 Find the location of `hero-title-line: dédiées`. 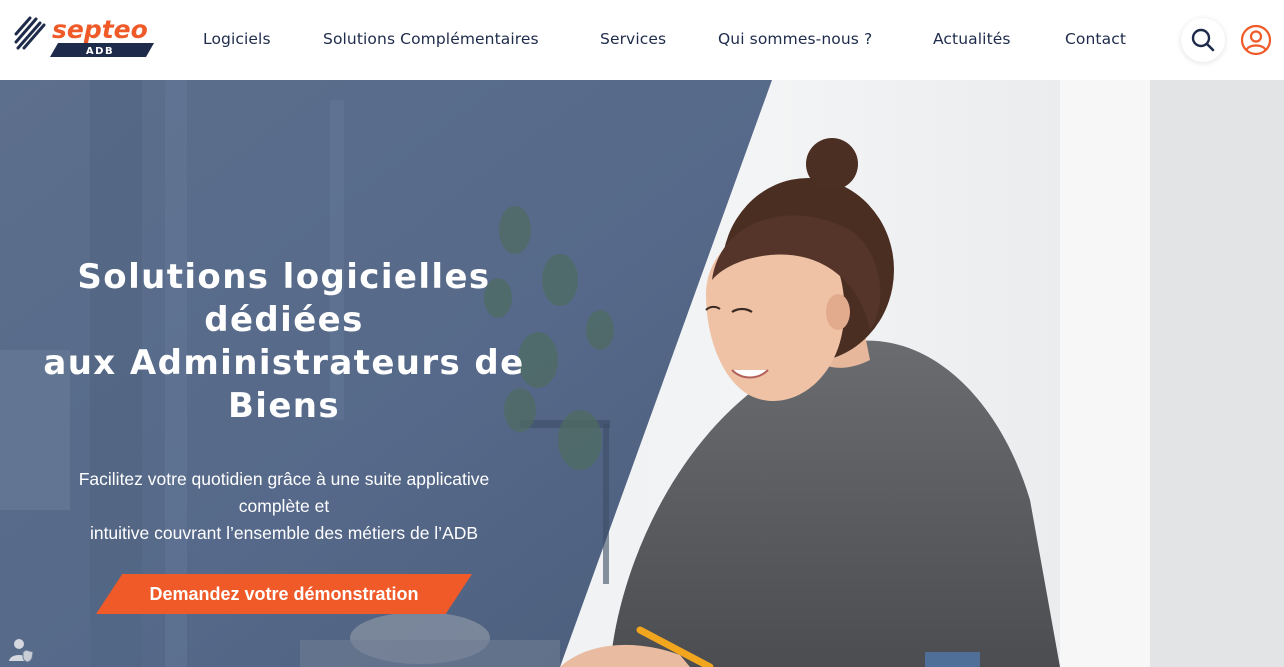

hero-title-line: dédiées is located at coordinates (284, 320).